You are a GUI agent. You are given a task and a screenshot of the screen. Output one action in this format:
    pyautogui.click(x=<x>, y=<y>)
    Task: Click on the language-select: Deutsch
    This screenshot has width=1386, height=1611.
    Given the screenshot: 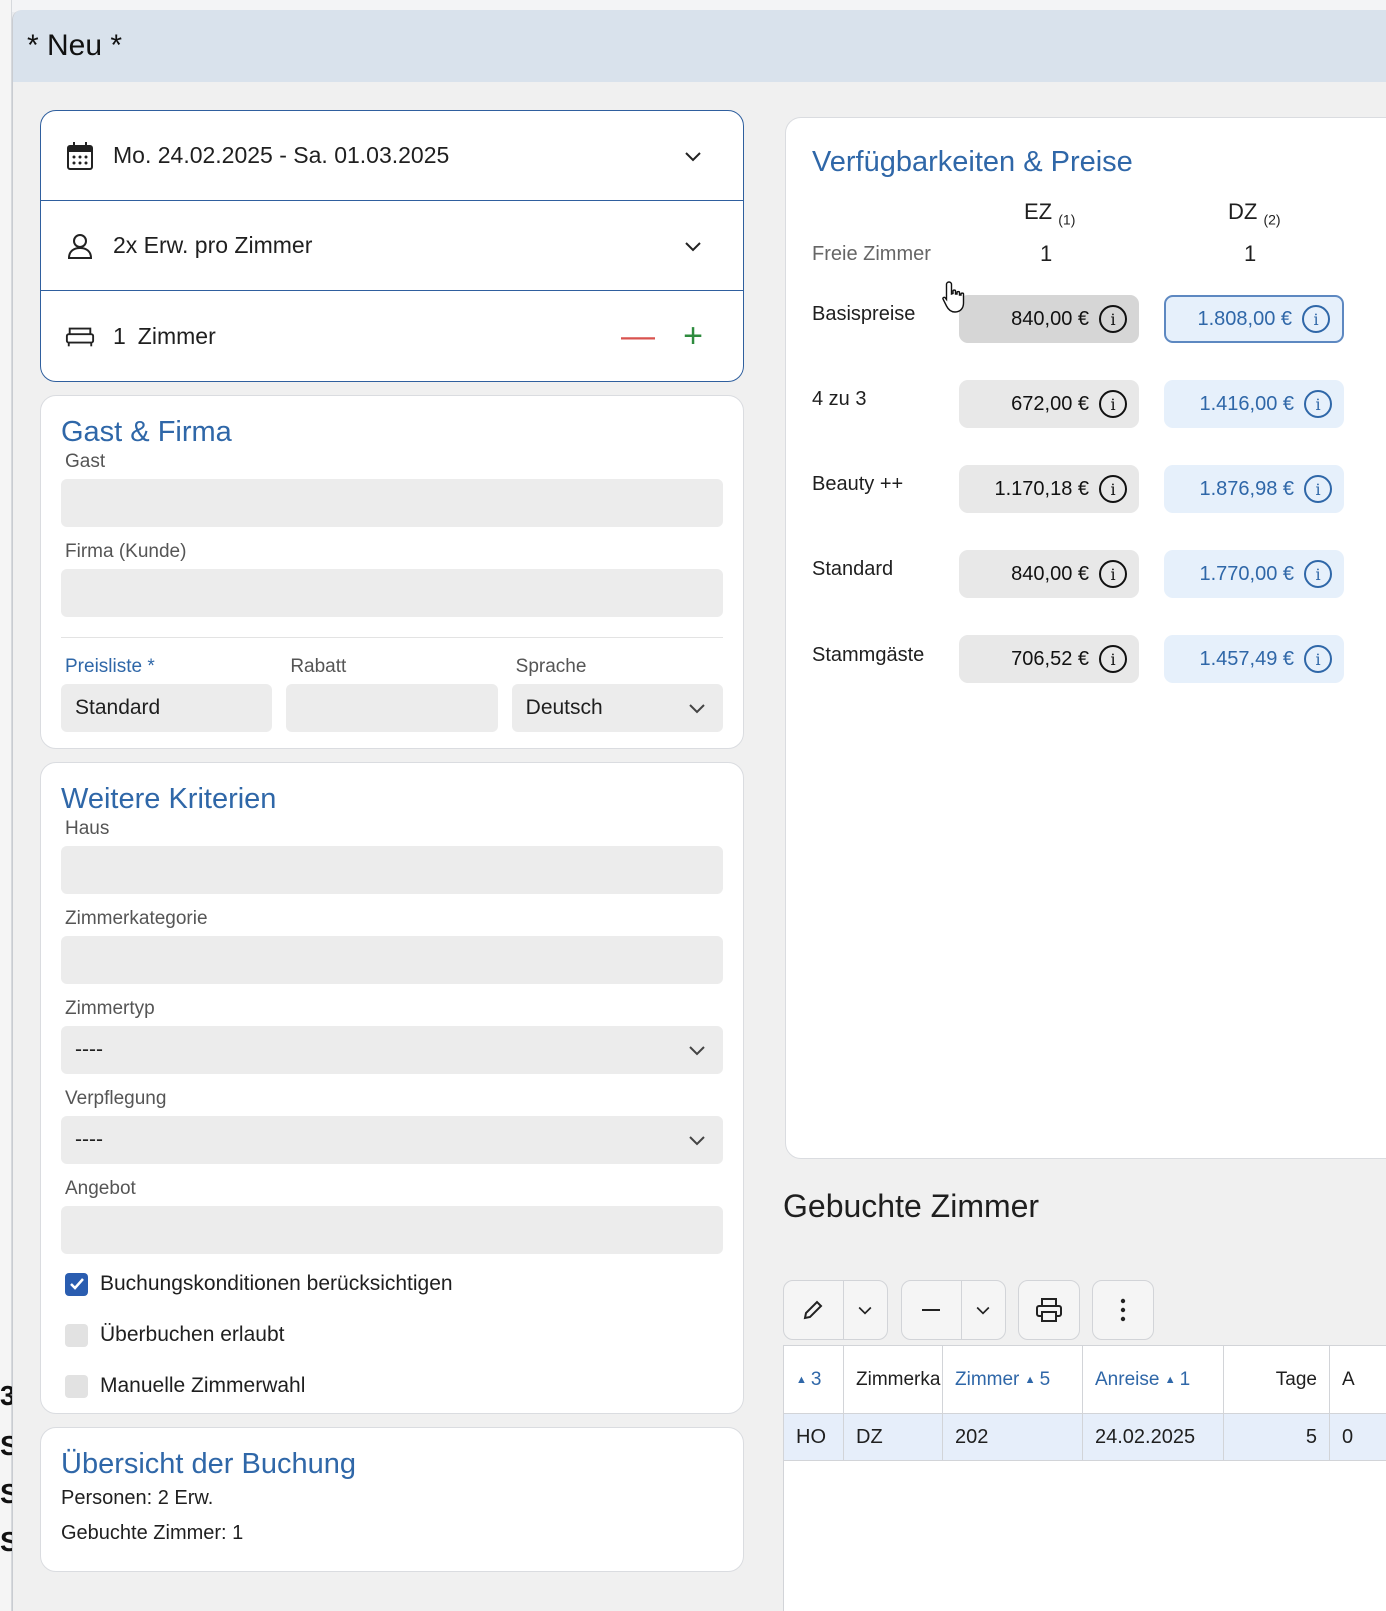 What is the action you would take?
    pyautogui.click(x=617, y=708)
    